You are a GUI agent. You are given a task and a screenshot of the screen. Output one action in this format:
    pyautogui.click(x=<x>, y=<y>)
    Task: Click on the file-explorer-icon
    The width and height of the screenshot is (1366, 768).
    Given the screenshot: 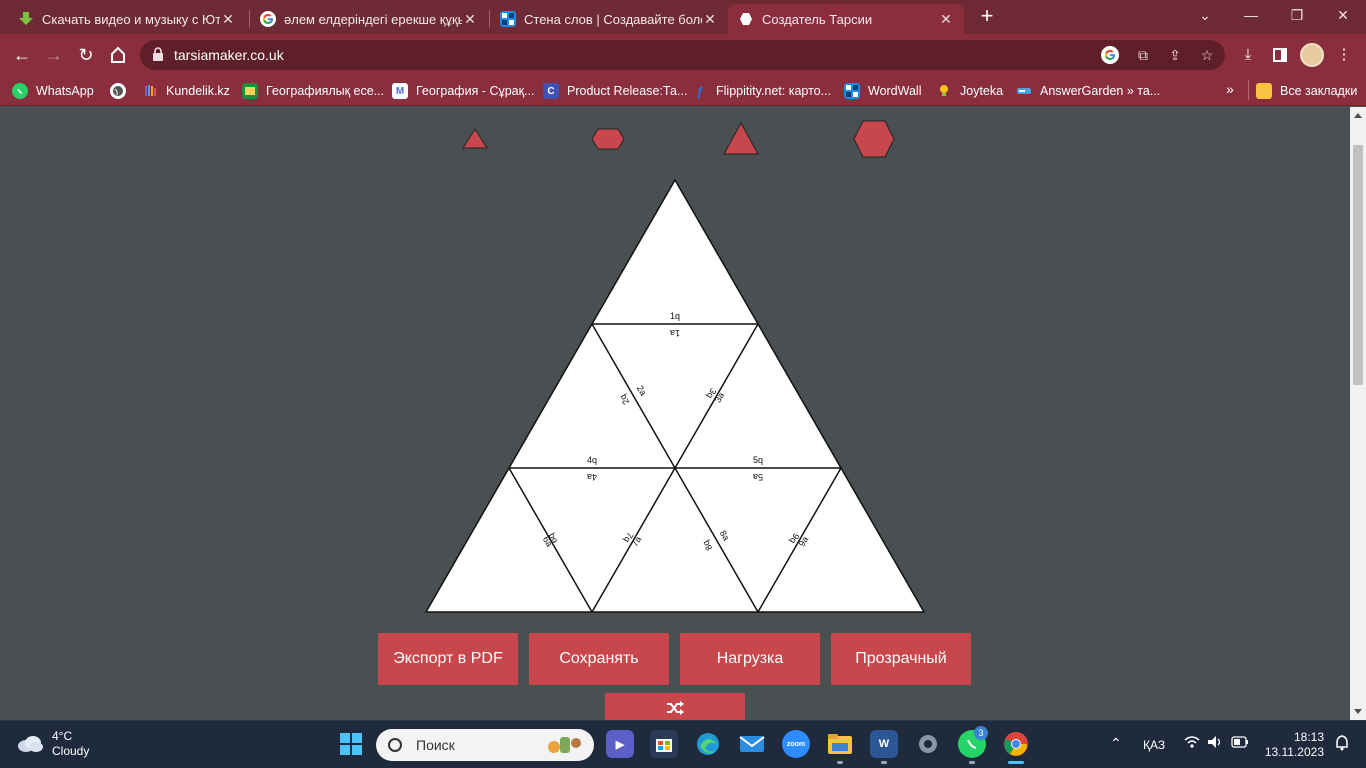 What is the action you would take?
    pyautogui.click(x=840, y=744)
    